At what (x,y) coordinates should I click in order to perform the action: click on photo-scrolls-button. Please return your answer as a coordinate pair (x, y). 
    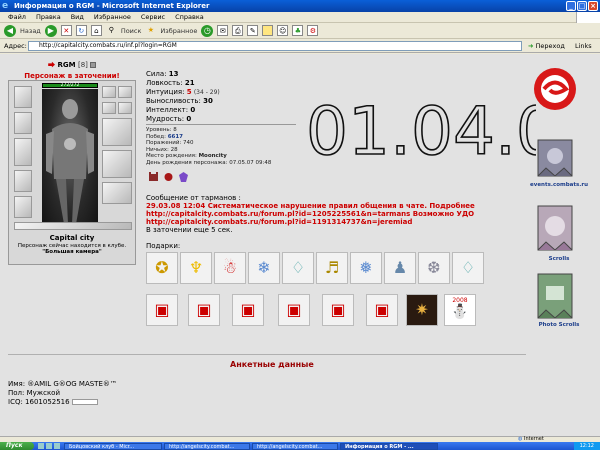
    Looking at the image, I should click on (555, 297).